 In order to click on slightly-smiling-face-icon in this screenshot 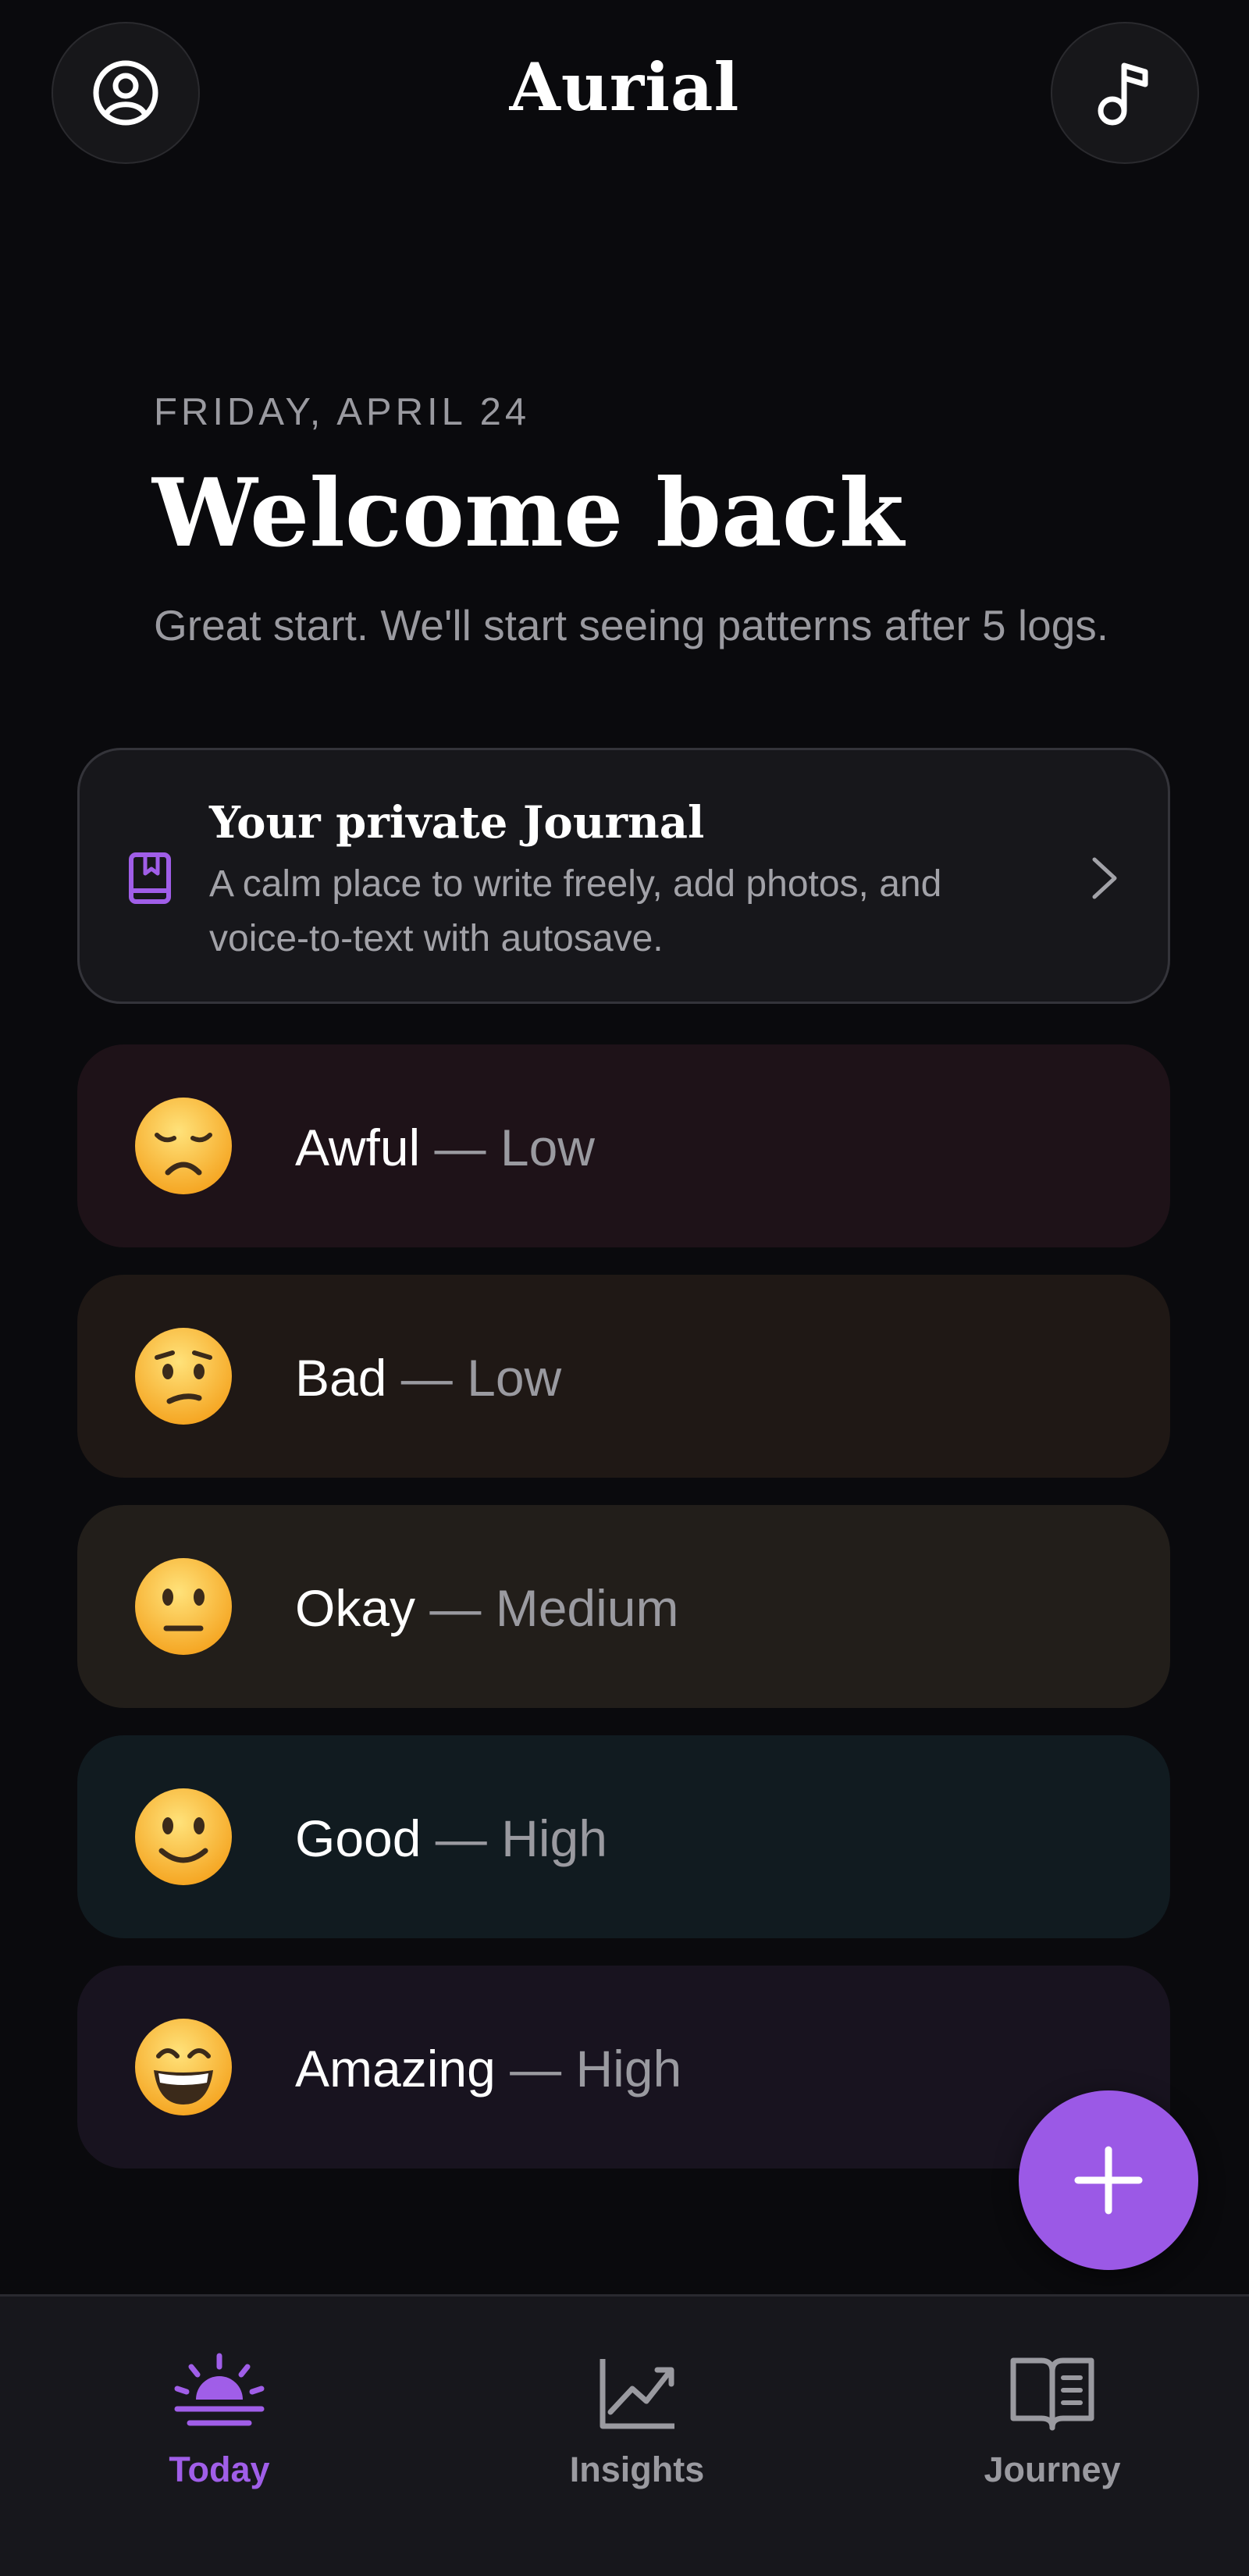, I will do `click(183, 1837)`.